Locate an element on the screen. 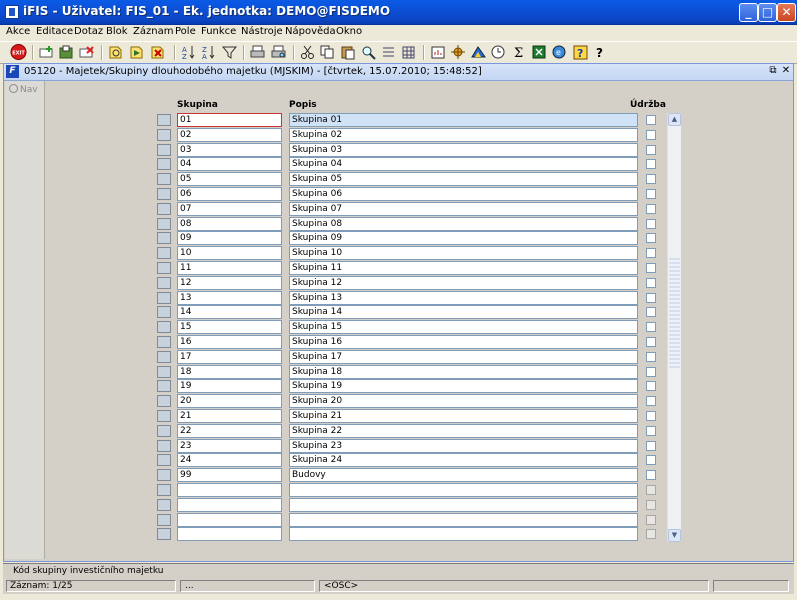 Image resolution: width=797 pixels, height=600 pixels. copy-icon is located at coordinates (327, 52).